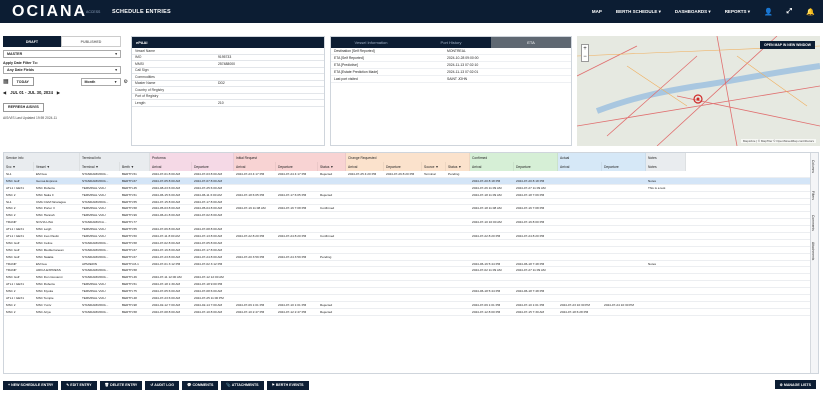 The height and width of the screenshot is (394, 823). I want to click on column-header: Source ▼, so click(434, 166).